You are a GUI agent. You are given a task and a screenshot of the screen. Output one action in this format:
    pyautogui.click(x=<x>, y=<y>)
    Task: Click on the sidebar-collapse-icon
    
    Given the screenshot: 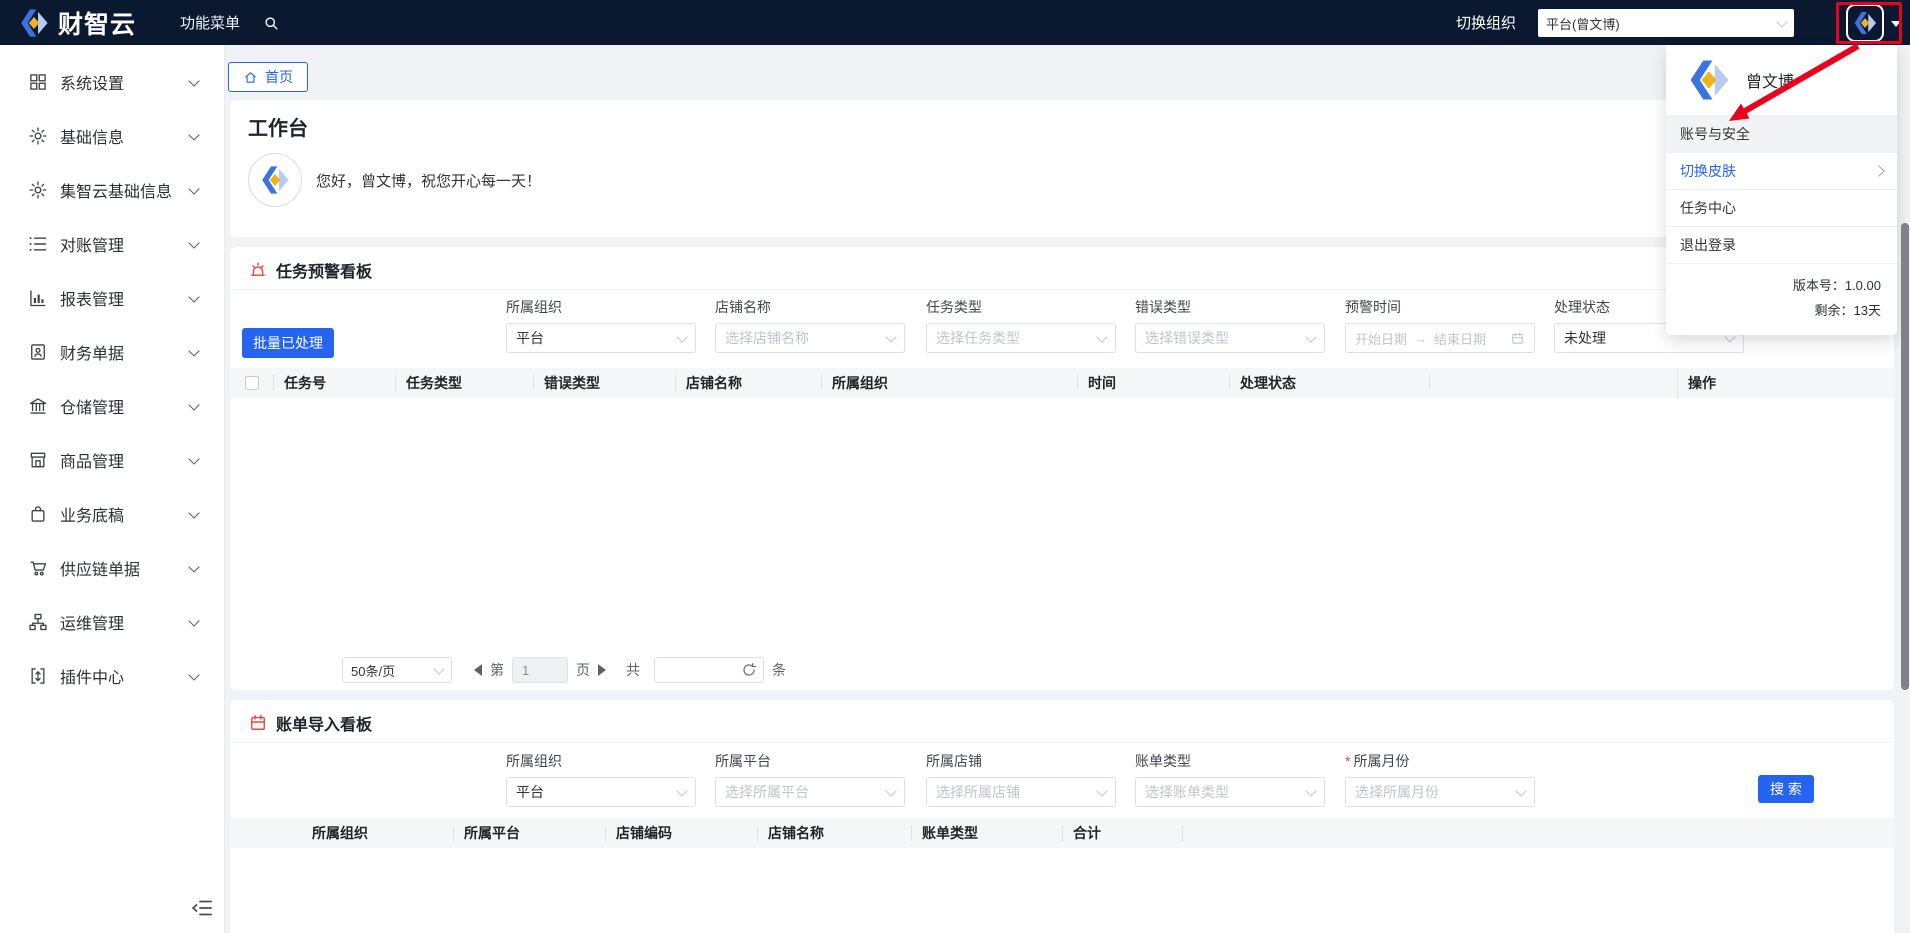 What is the action you would take?
    pyautogui.click(x=202, y=908)
    